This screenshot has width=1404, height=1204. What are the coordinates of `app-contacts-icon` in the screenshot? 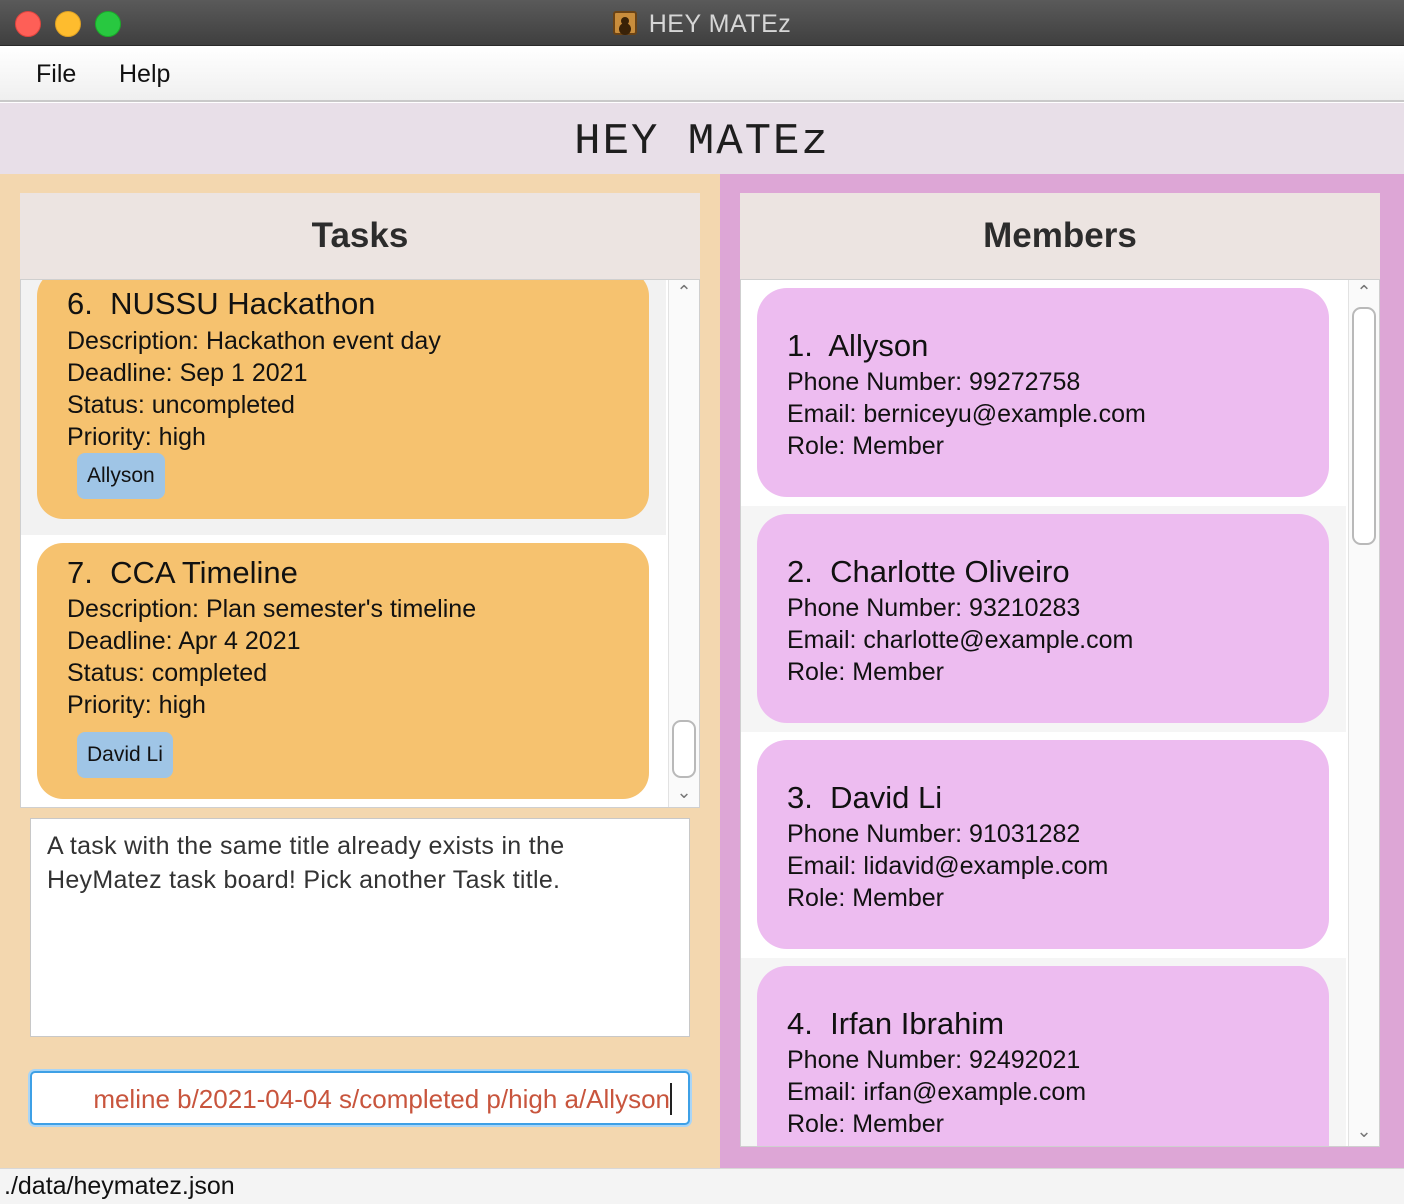 It's located at (624, 23).